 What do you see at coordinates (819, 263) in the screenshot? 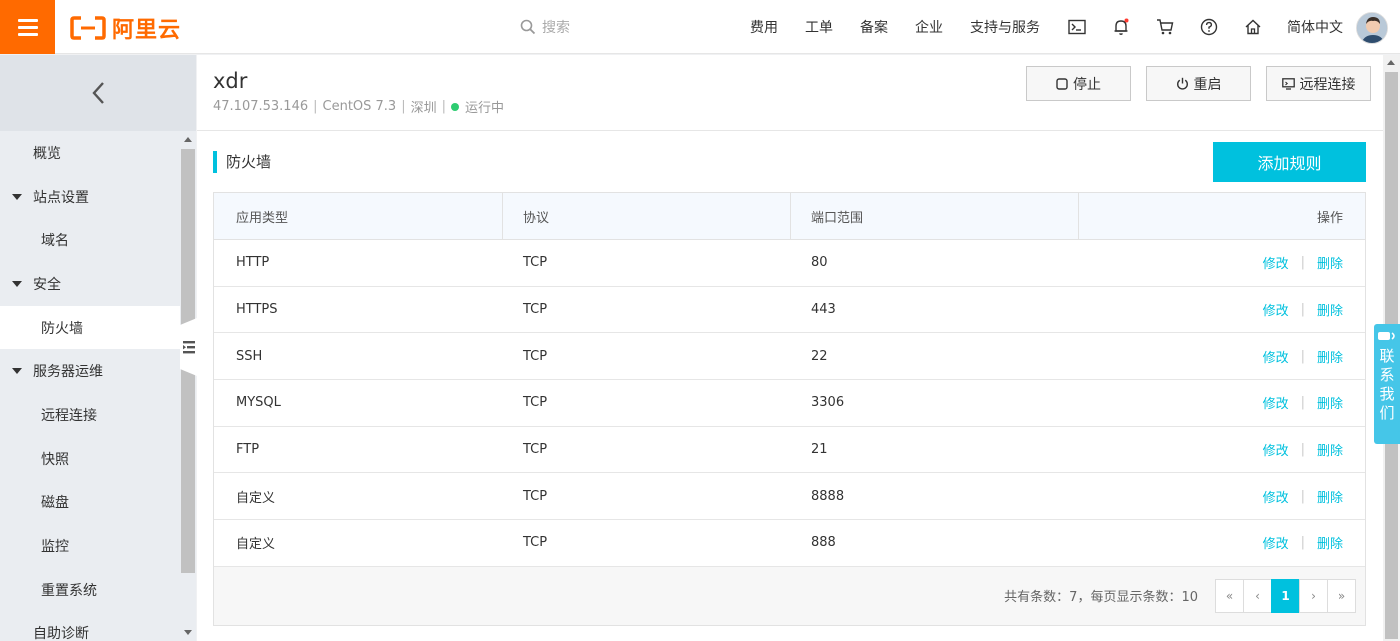
I see `port-cell: 80` at bounding box center [819, 263].